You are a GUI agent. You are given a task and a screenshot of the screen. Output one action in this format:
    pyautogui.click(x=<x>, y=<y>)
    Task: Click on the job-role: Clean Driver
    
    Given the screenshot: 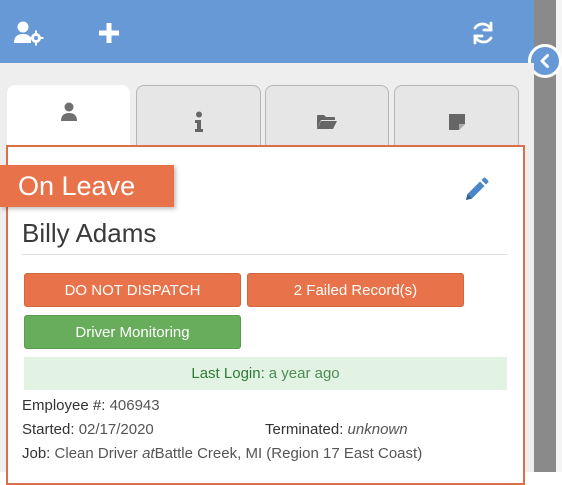 What is the action you would take?
    pyautogui.click(x=96, y=453)
    